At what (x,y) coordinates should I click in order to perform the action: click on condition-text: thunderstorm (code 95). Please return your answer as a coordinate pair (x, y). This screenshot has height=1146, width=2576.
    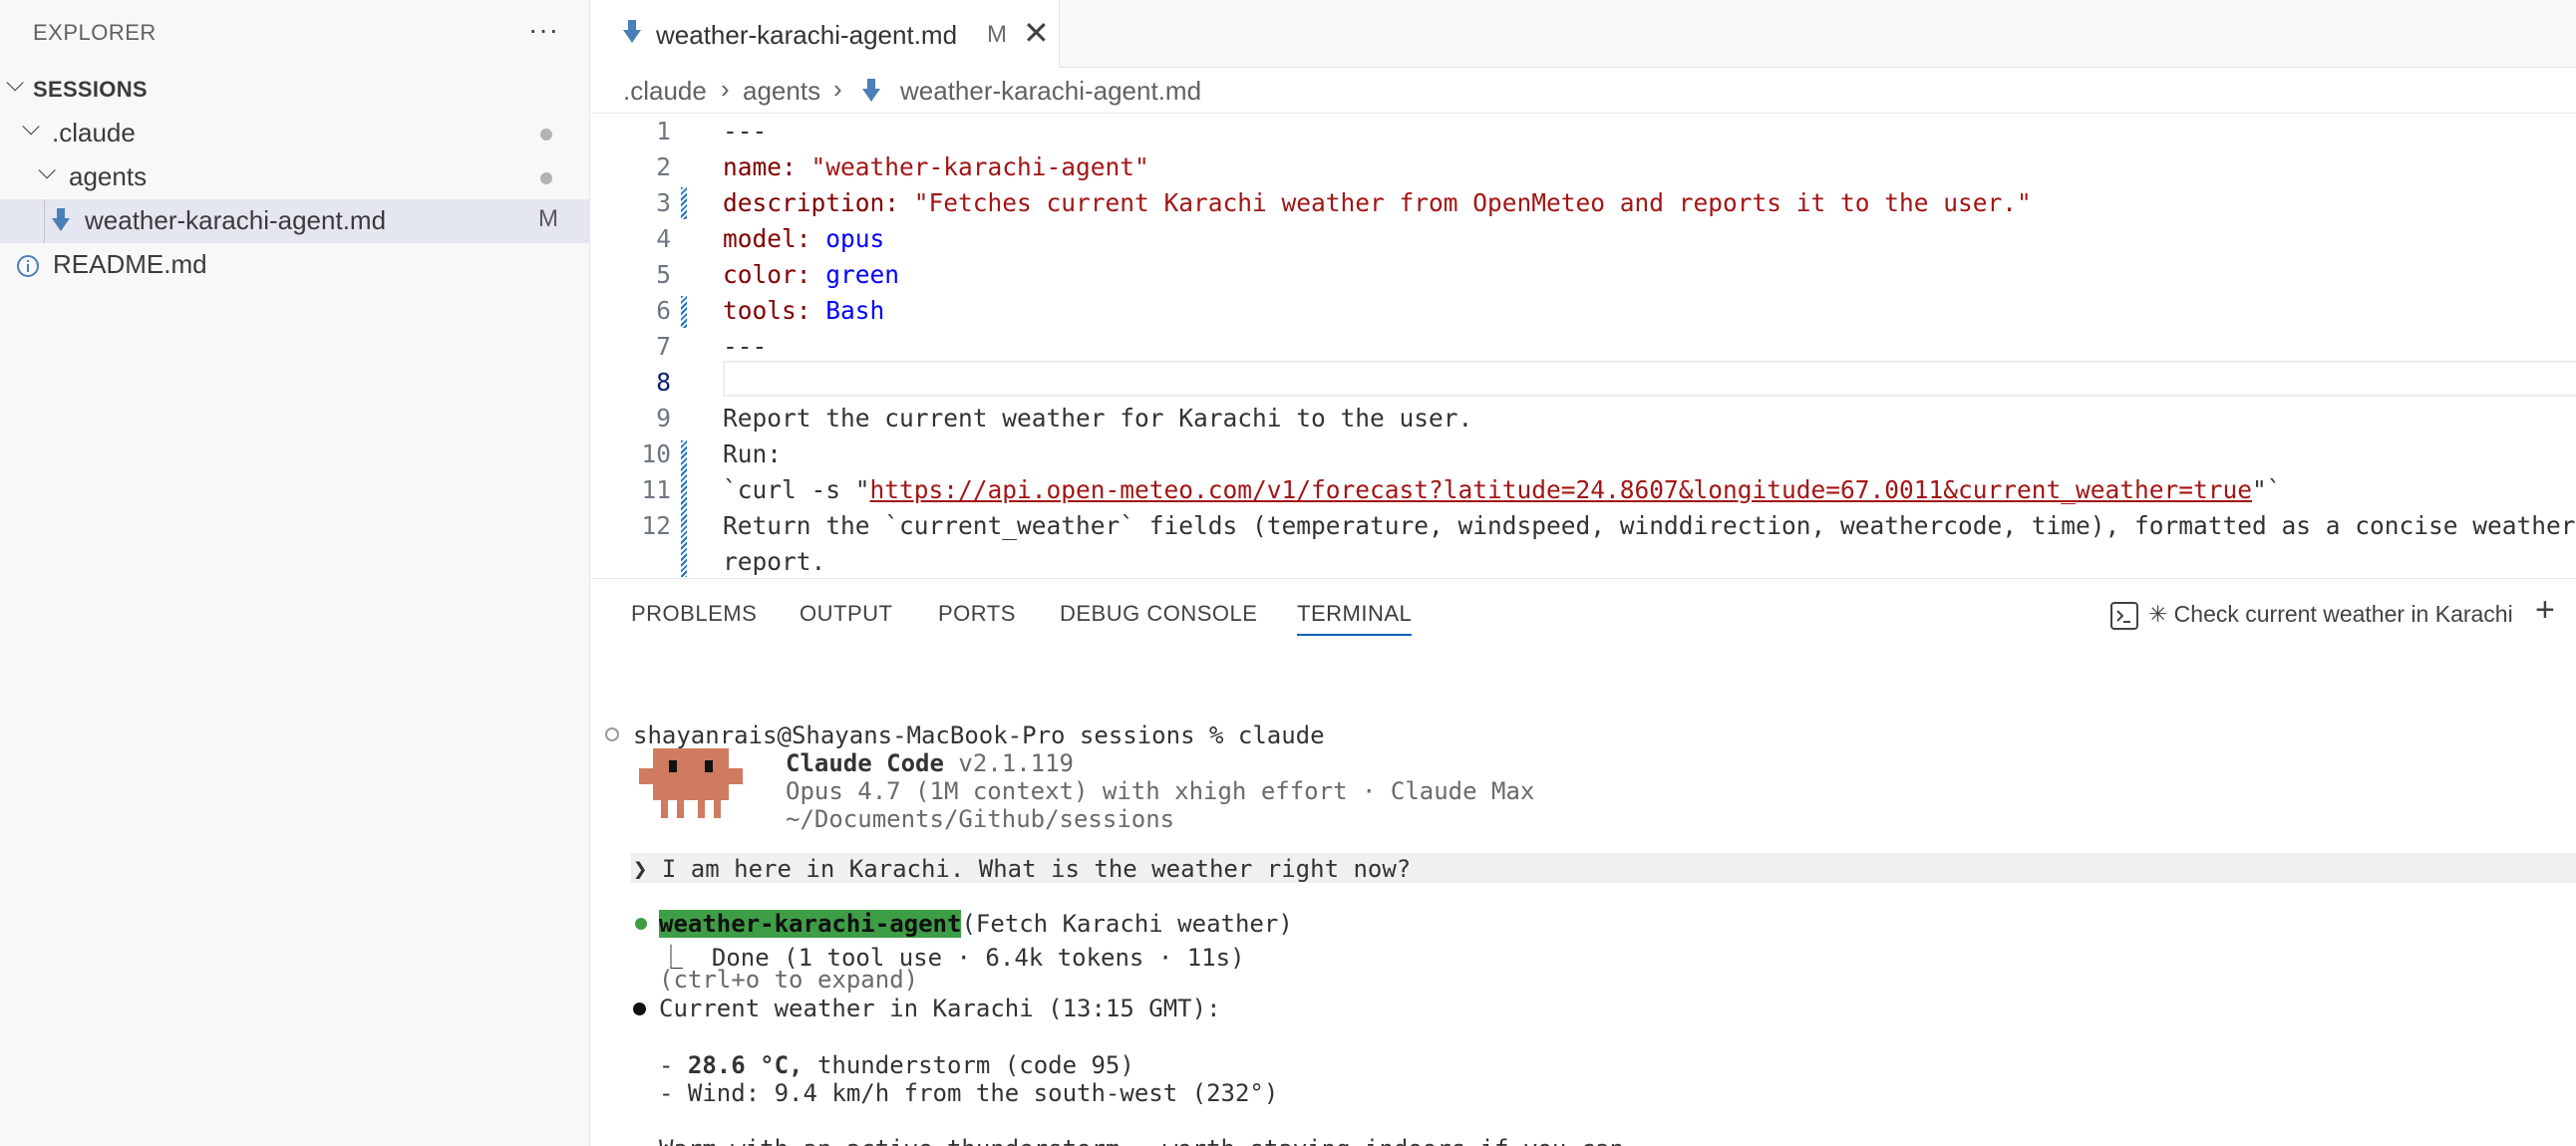
    Looking at the image, I should click on (968, 1065).